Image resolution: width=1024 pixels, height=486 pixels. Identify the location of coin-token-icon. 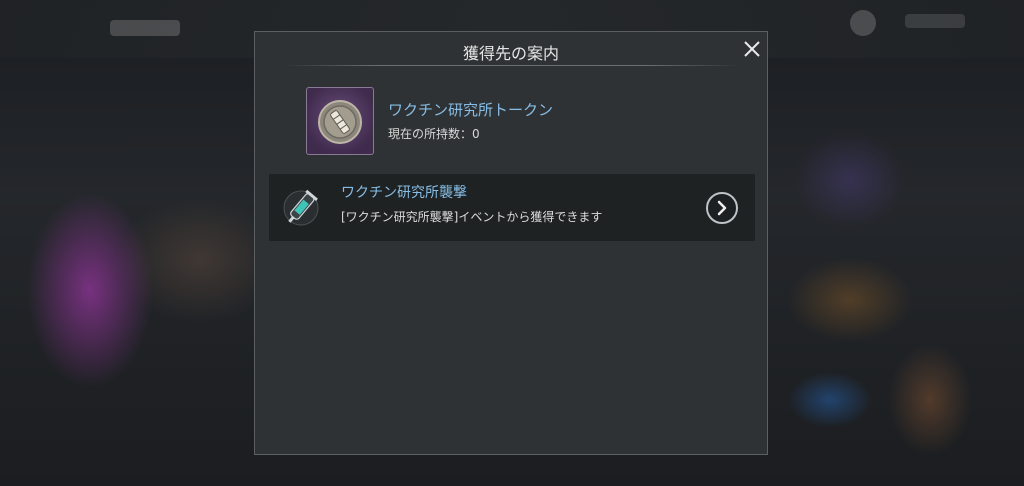
(340, 122).